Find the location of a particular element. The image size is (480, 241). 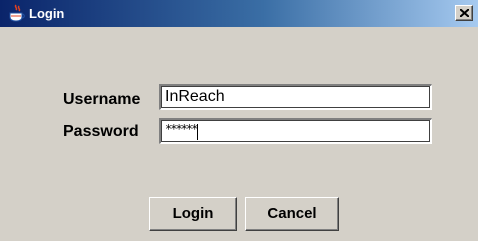

username-label: Username is located at coordinates (102, 99).